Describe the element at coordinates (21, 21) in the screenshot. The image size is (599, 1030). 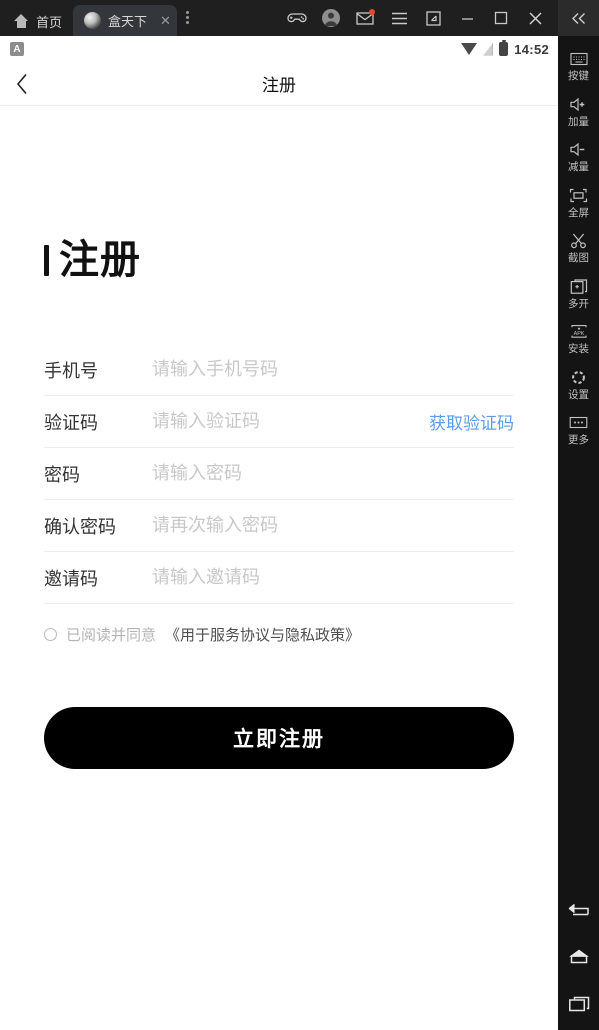
I see `home-icon` at that location.